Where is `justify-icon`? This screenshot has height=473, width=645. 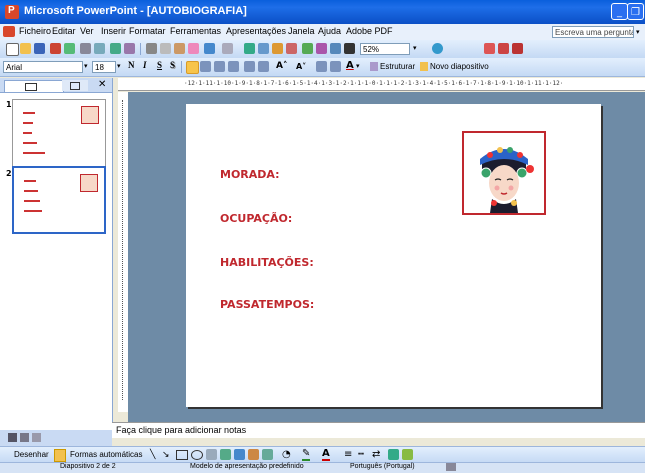
justify-icon is located at coordinates (233, 66).